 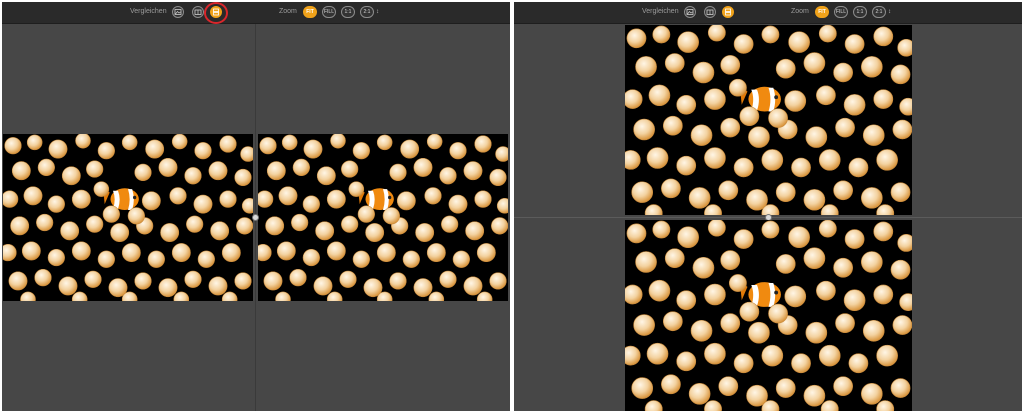 I want to click on split-compare-icon, so click(x=728, y=12).